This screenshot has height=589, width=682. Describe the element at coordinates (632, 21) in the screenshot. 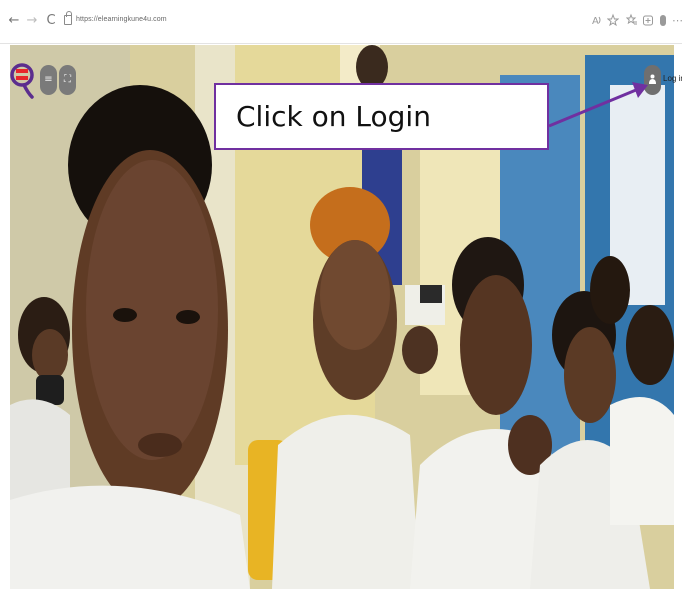

I see `favorites-icon` at that location.